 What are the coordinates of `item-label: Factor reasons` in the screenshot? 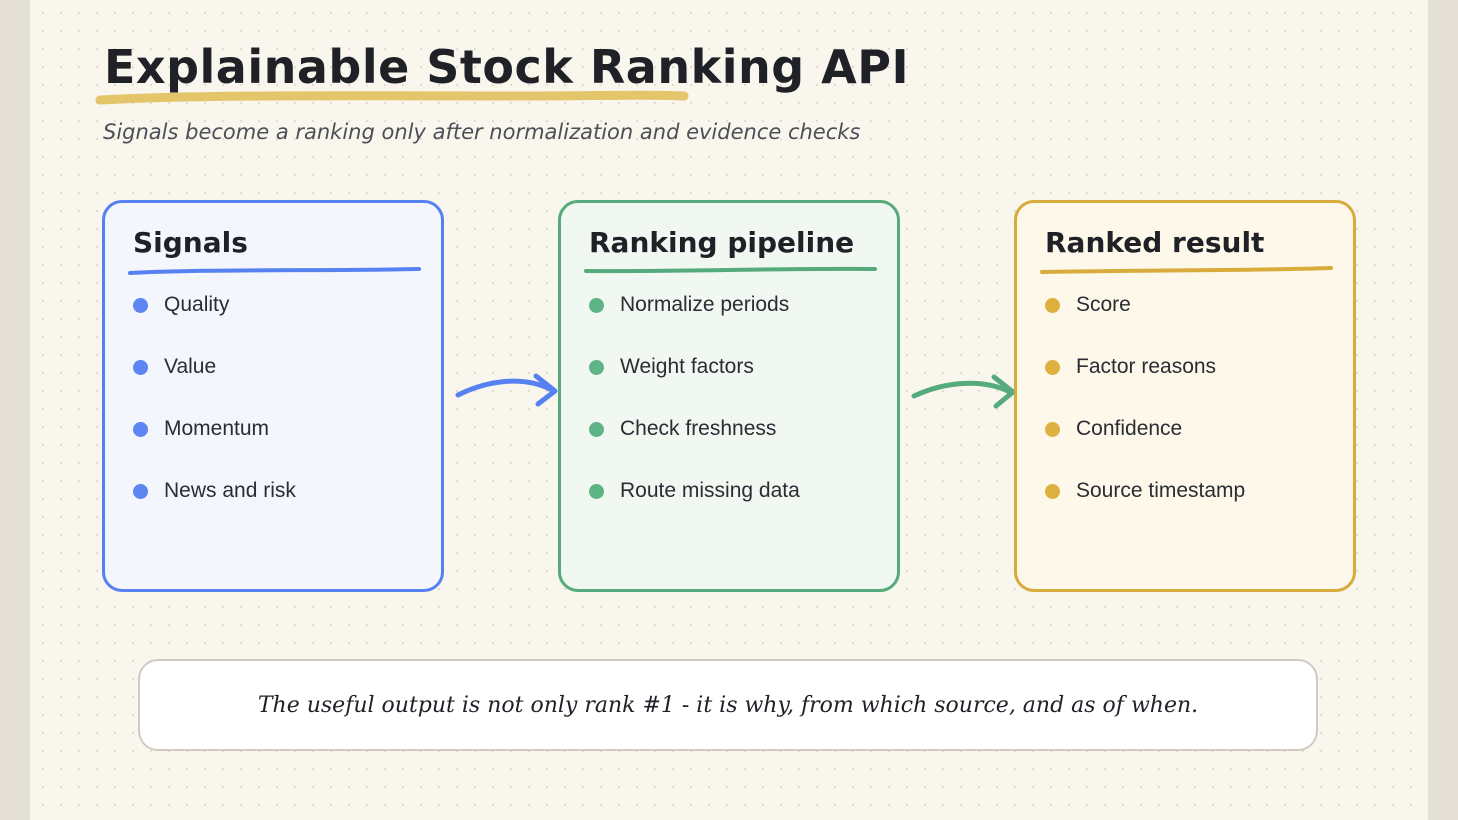 It's located at (1146, 366).